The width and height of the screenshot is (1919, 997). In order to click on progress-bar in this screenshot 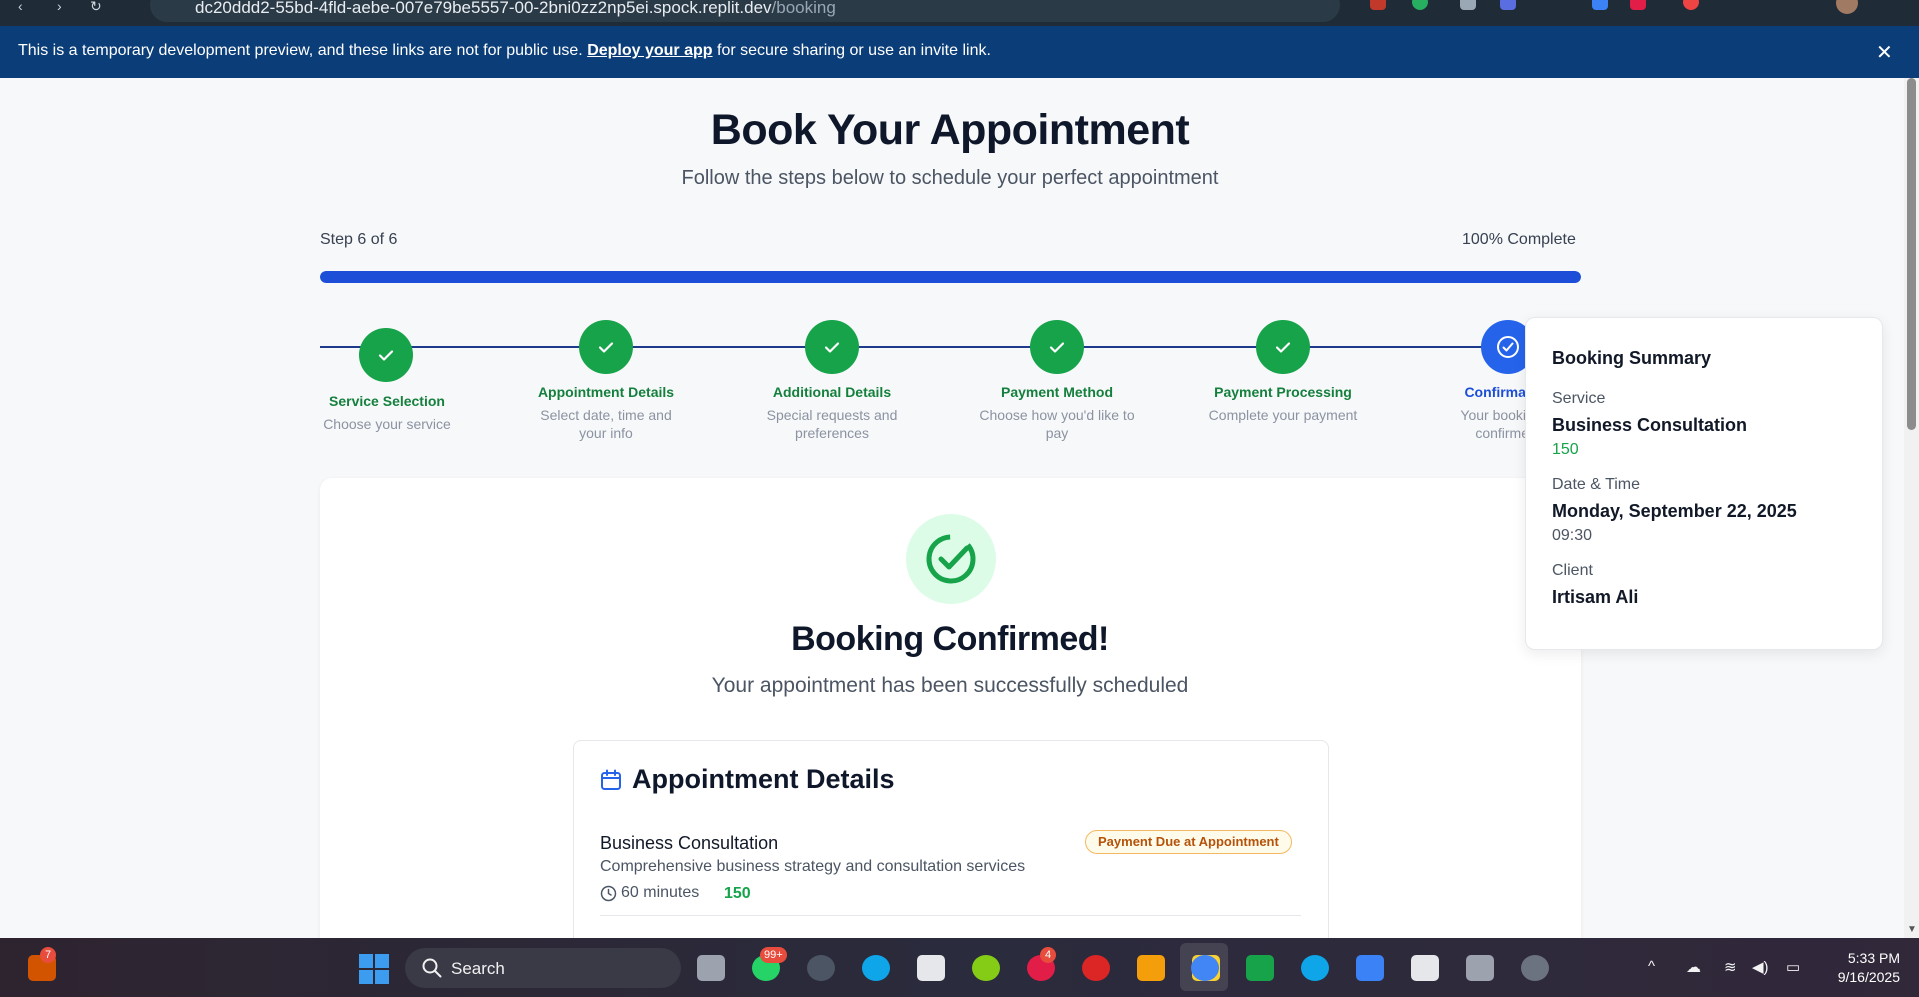, I will do `click(950, 277)`.